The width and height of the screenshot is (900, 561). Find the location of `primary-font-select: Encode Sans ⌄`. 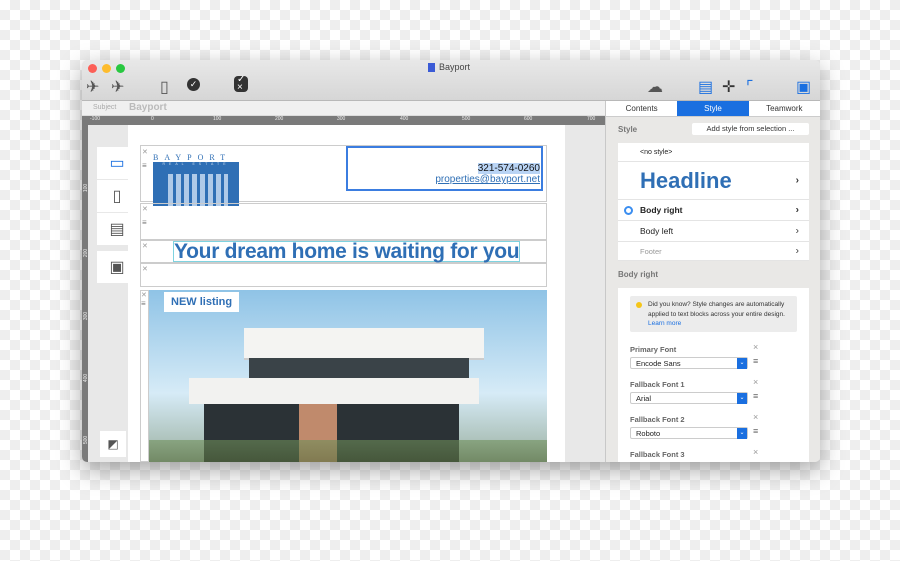

primary-font-select: Encode Sans ⌄ is located at coordinates (689, 363).